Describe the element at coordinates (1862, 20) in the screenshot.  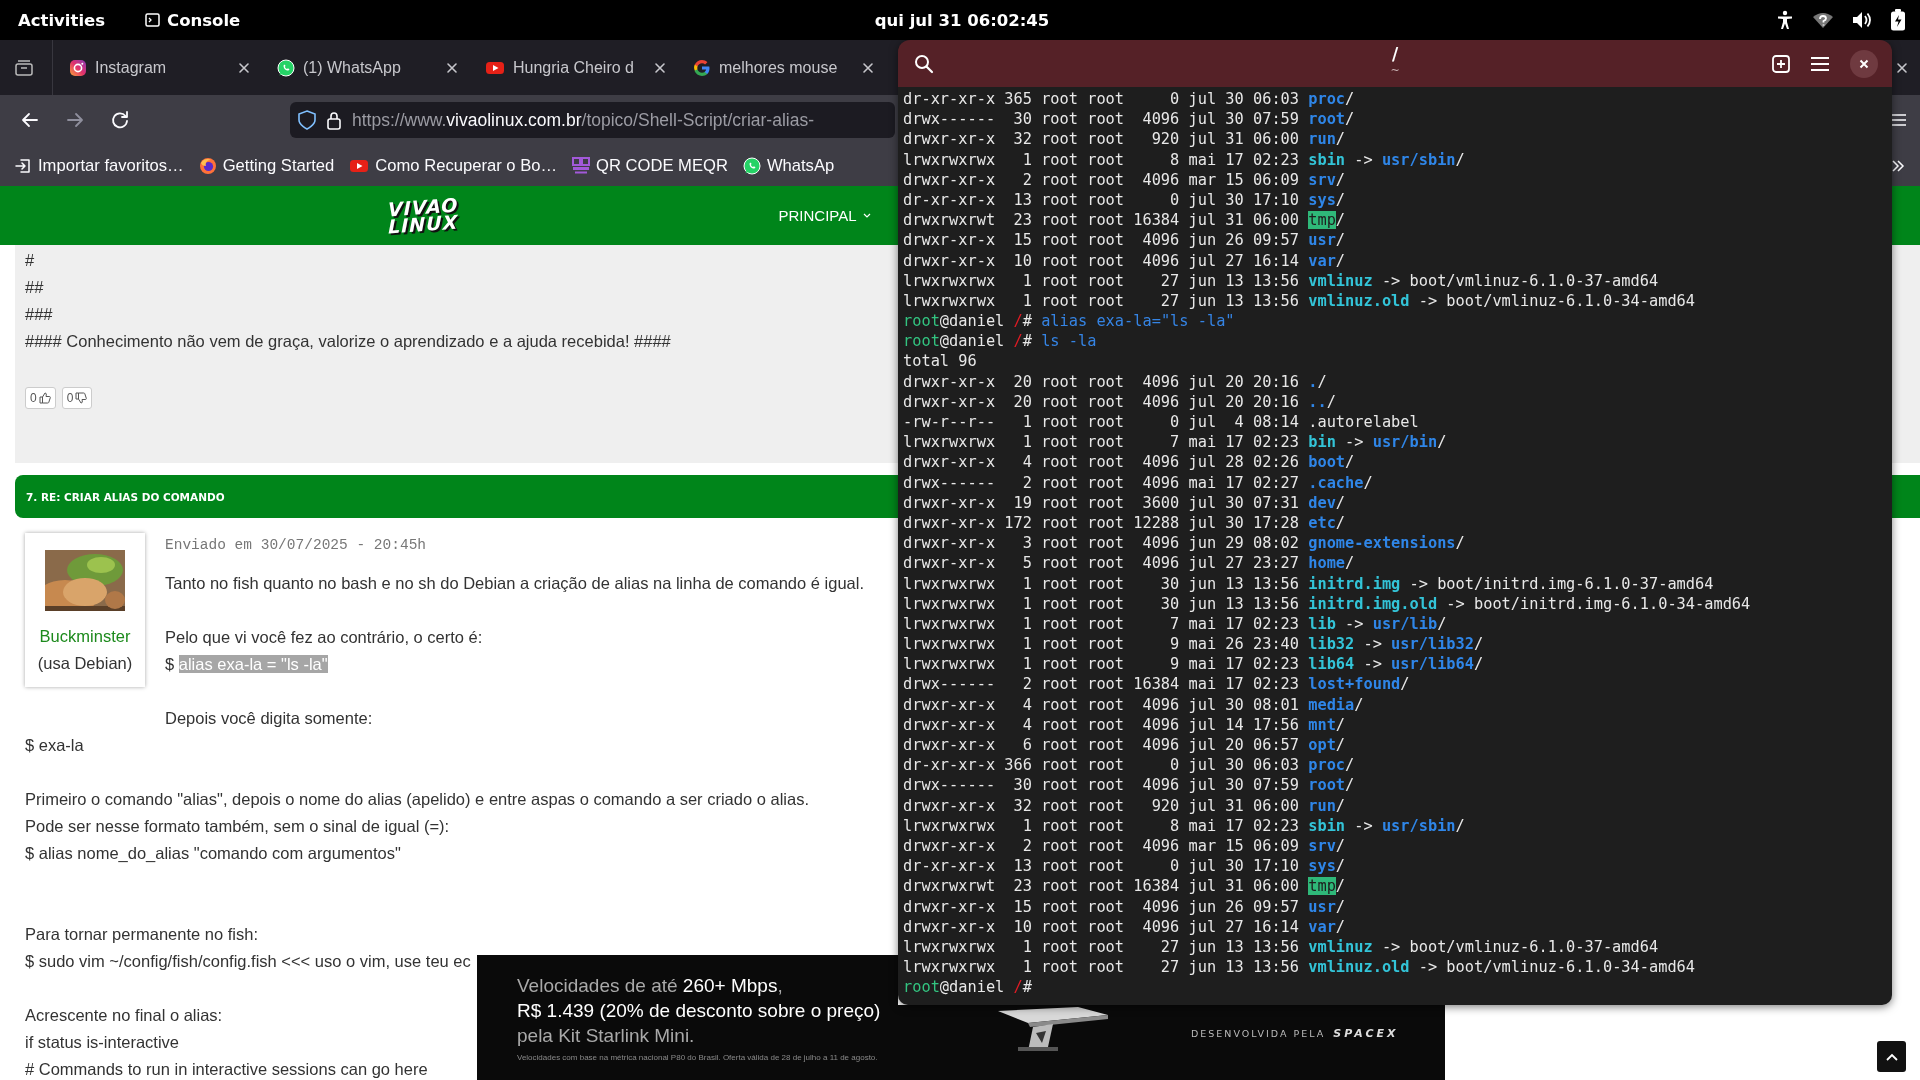
I see `volume-icon` at that location.